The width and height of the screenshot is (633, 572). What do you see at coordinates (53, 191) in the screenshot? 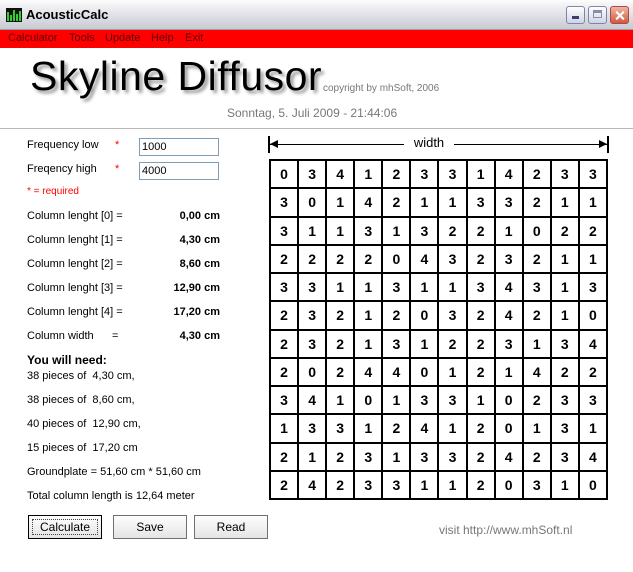
I see `required-note: * = required` at bounding box center [53, 191].